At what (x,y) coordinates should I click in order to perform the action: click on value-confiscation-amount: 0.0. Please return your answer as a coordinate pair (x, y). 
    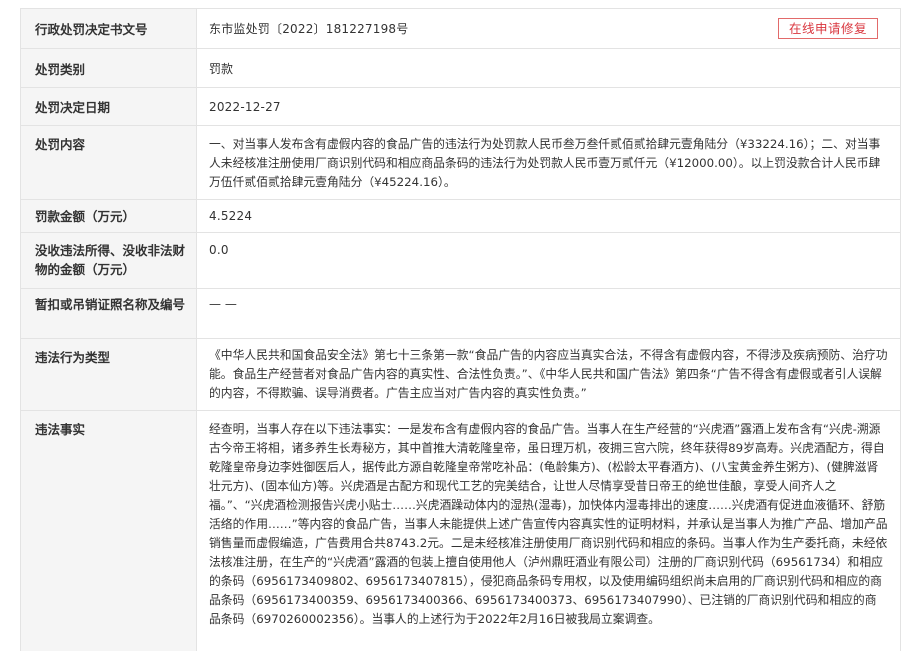
    Looking at the image, I should click on (219, 250).